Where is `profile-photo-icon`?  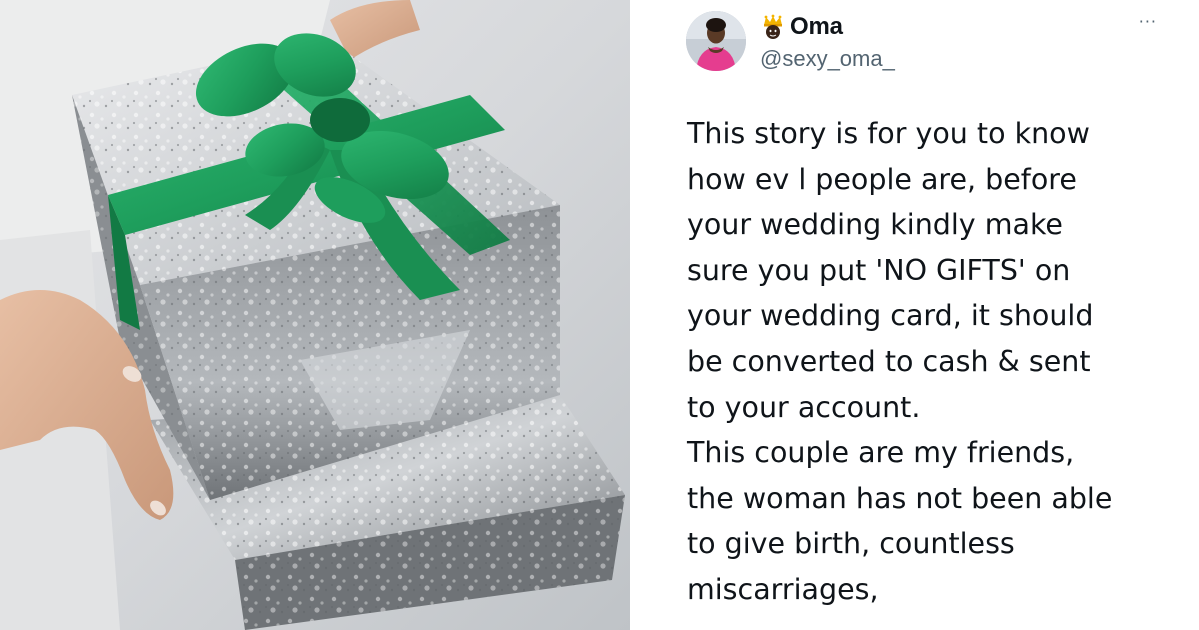 profile-photo-icon is located at coordinates (716, 41).